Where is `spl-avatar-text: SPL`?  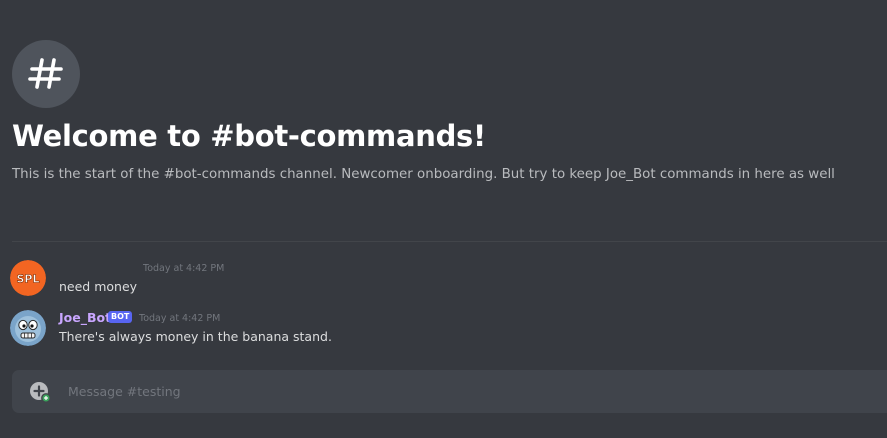 spl-avatar-text: SPL is located at coordinates (28, 279).